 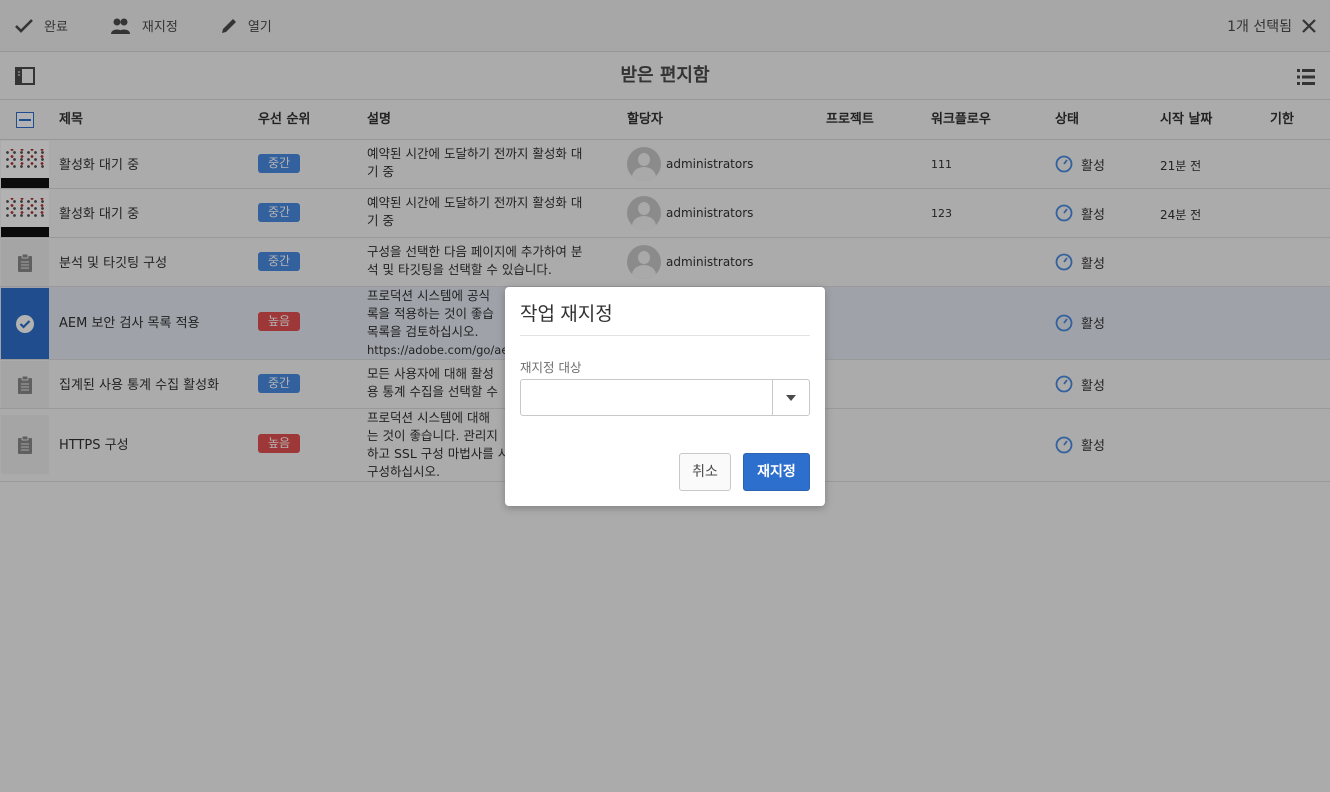 I want to click on reassign-confirm-button: 재지정, so click(x=776, y=472).